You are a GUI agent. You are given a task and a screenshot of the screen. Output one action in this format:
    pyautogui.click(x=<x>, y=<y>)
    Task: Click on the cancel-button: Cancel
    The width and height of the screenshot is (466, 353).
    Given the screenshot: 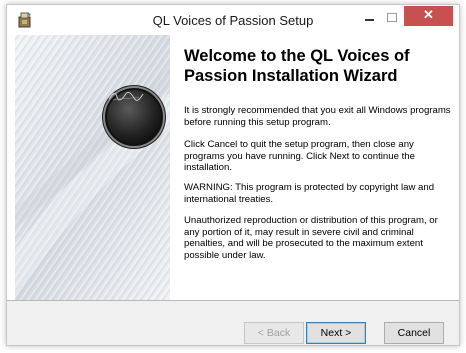 What is the action you would take?
    pyautogui.click(x=414, y=333)
    